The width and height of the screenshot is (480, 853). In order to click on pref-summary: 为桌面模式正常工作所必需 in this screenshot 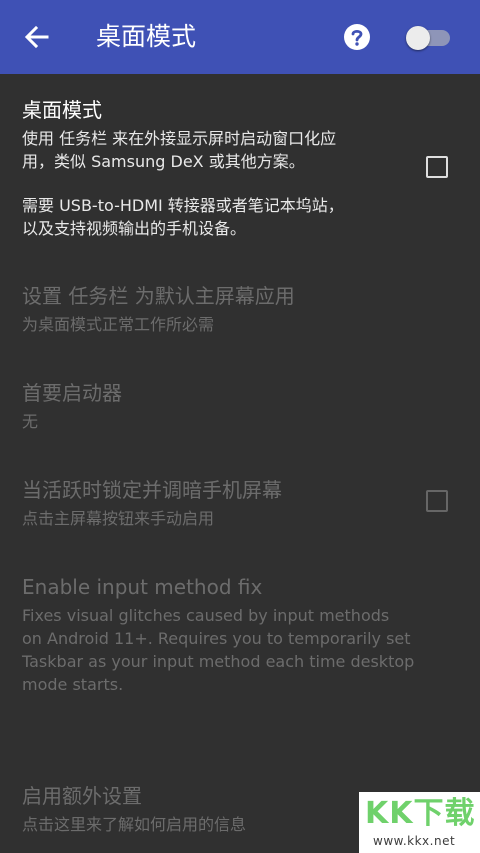, I will do `click(118, 324)`.